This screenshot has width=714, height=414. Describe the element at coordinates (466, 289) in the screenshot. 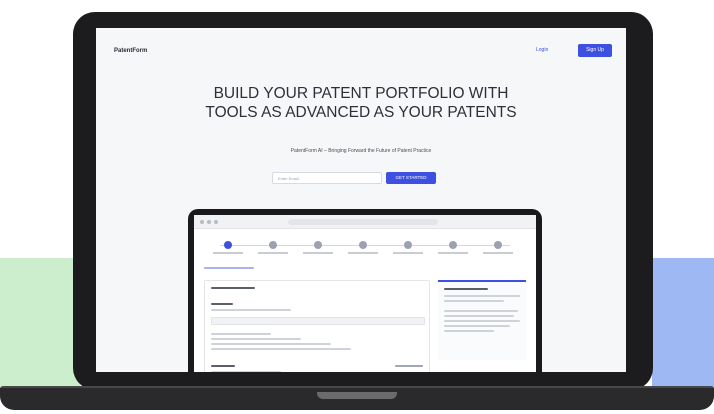

I see `tips-heading` at that location.